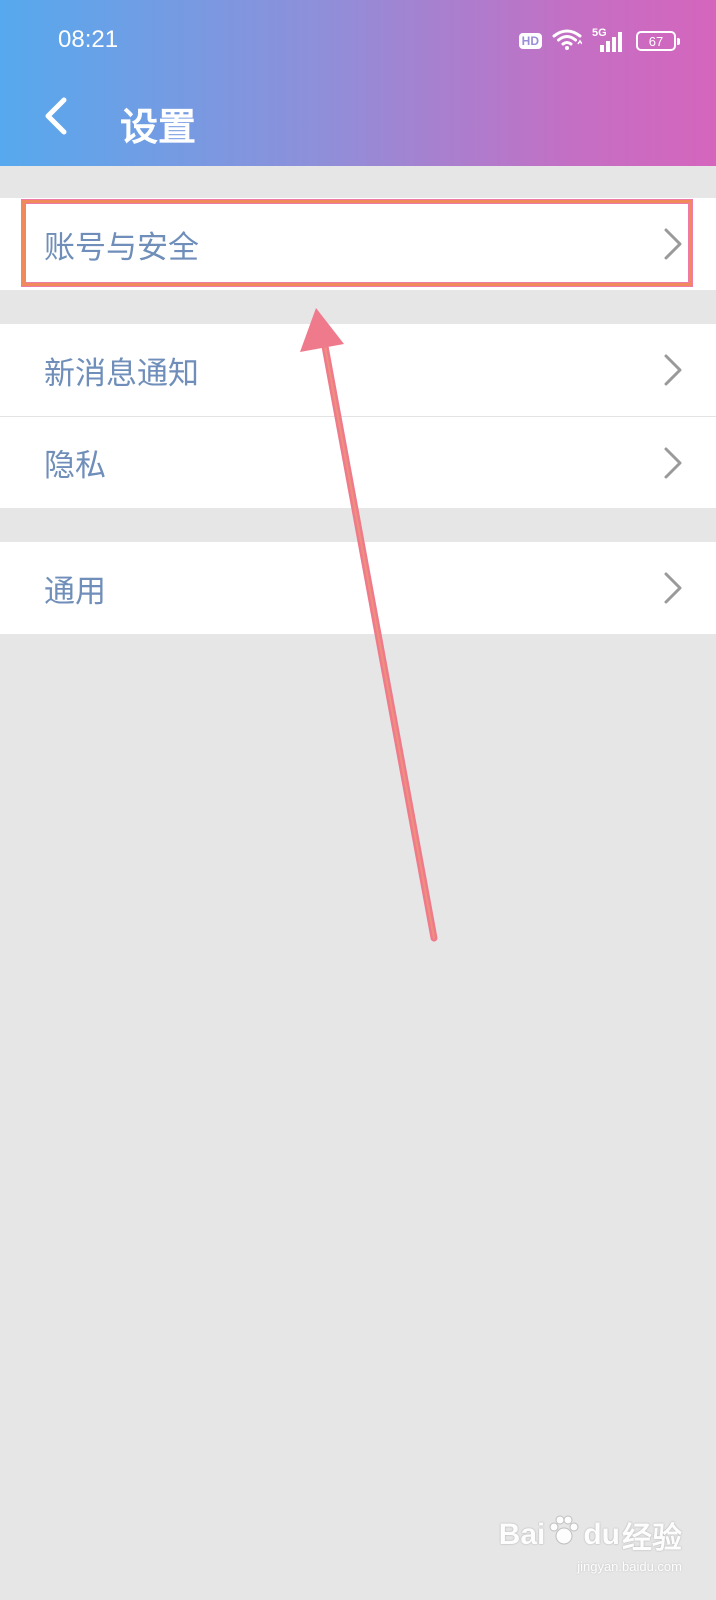 The height and width of the screenshot is (1600, 716). What do you see at coordinates (629, 1566) in the screenshot?
I see `watermark-url: jingyan.baidu.com` at bounding box center [629, 1566].